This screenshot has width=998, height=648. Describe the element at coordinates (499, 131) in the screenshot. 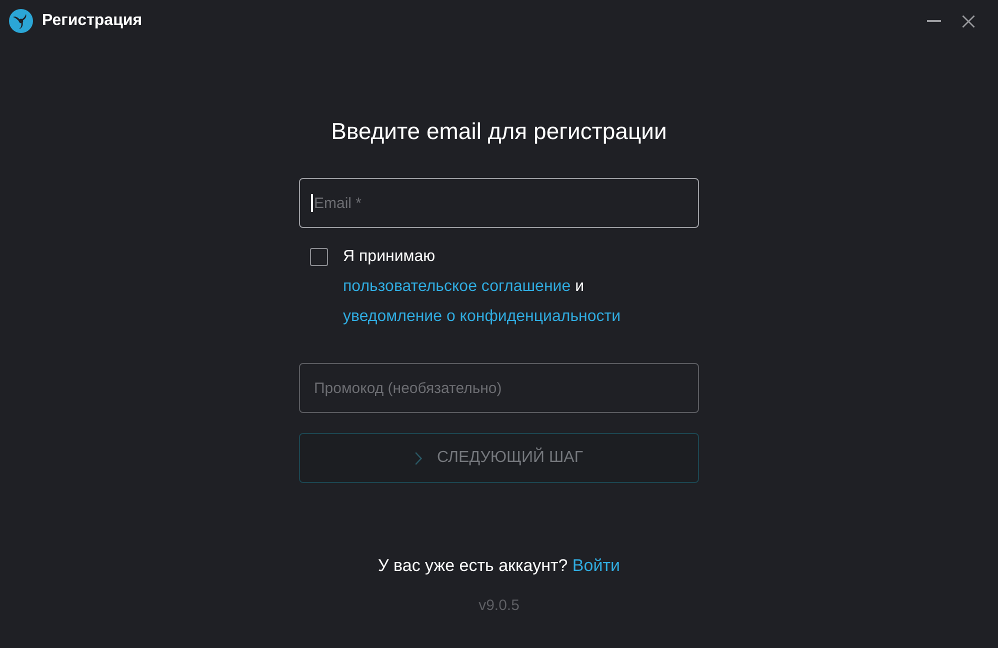

I see `form-heading: Введите email для регистрации` at that location.